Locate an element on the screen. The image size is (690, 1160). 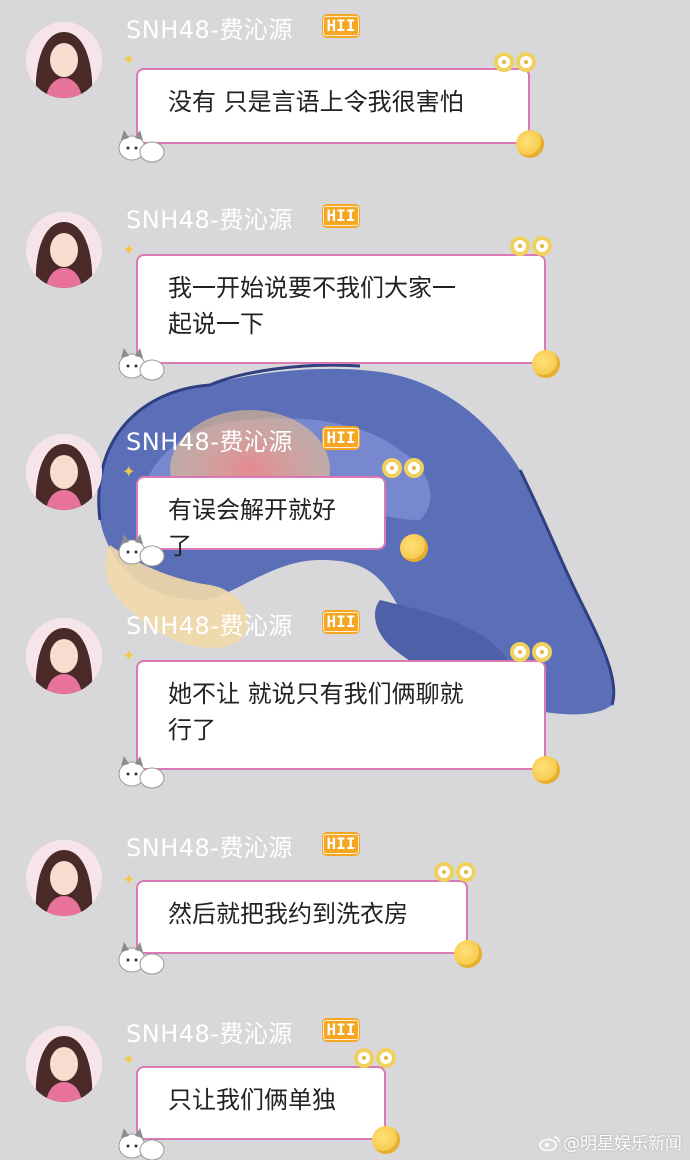
message-bubble: 她不让 就说只有我们俩聊就 行了 is located at coordinates (341, 715).